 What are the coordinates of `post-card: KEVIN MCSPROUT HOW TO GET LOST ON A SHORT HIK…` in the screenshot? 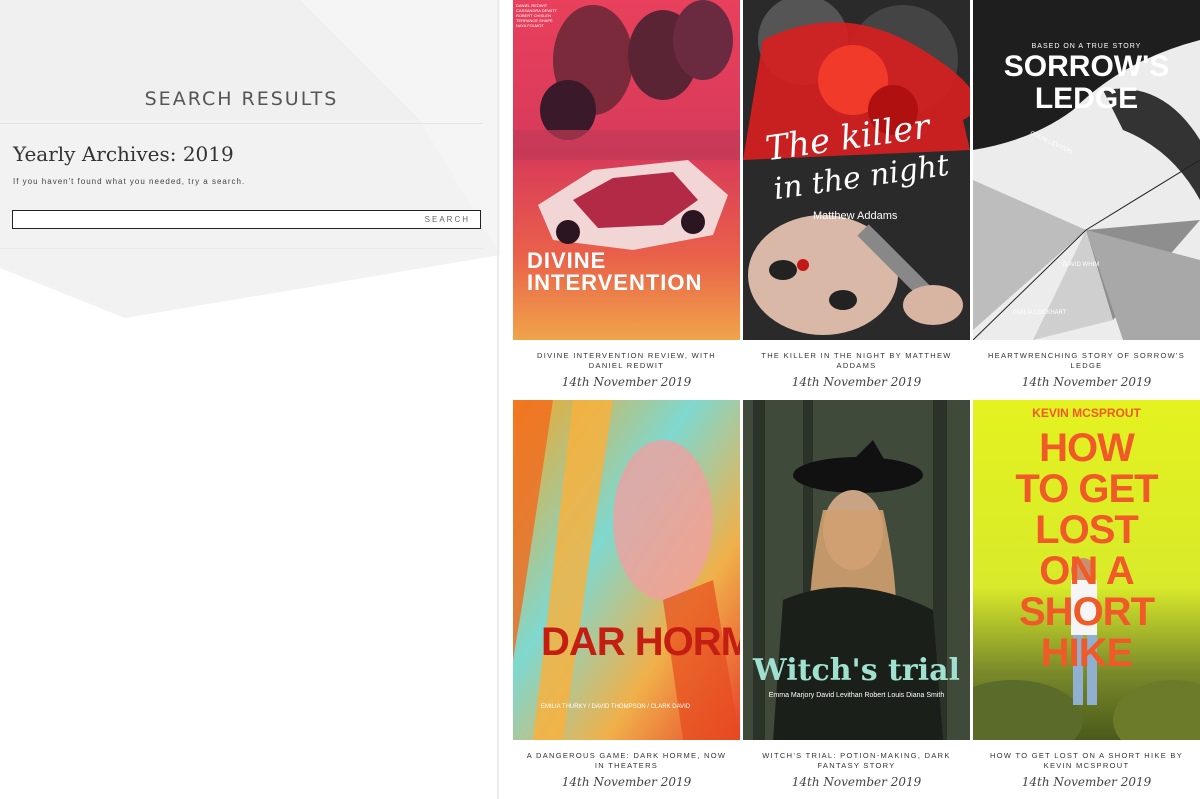 It's located at (1086, 594).